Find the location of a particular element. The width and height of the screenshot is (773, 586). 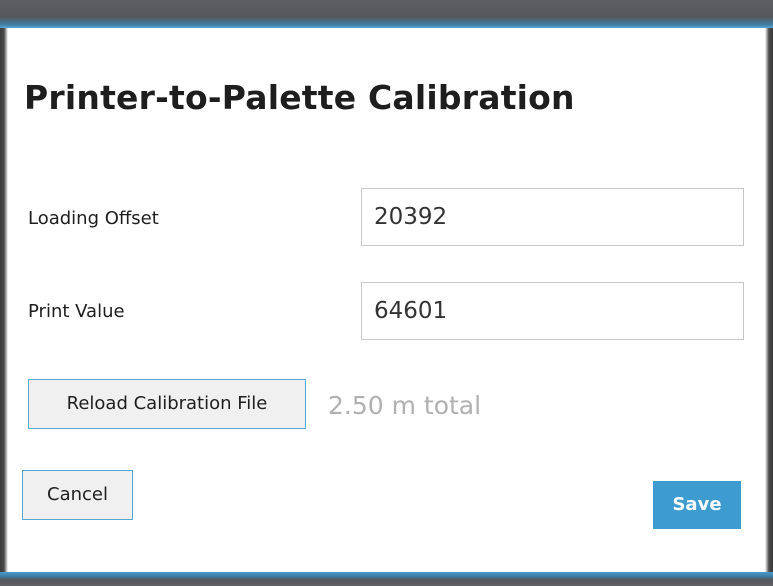

loading-offset-input is located at coordinates (552, 217).